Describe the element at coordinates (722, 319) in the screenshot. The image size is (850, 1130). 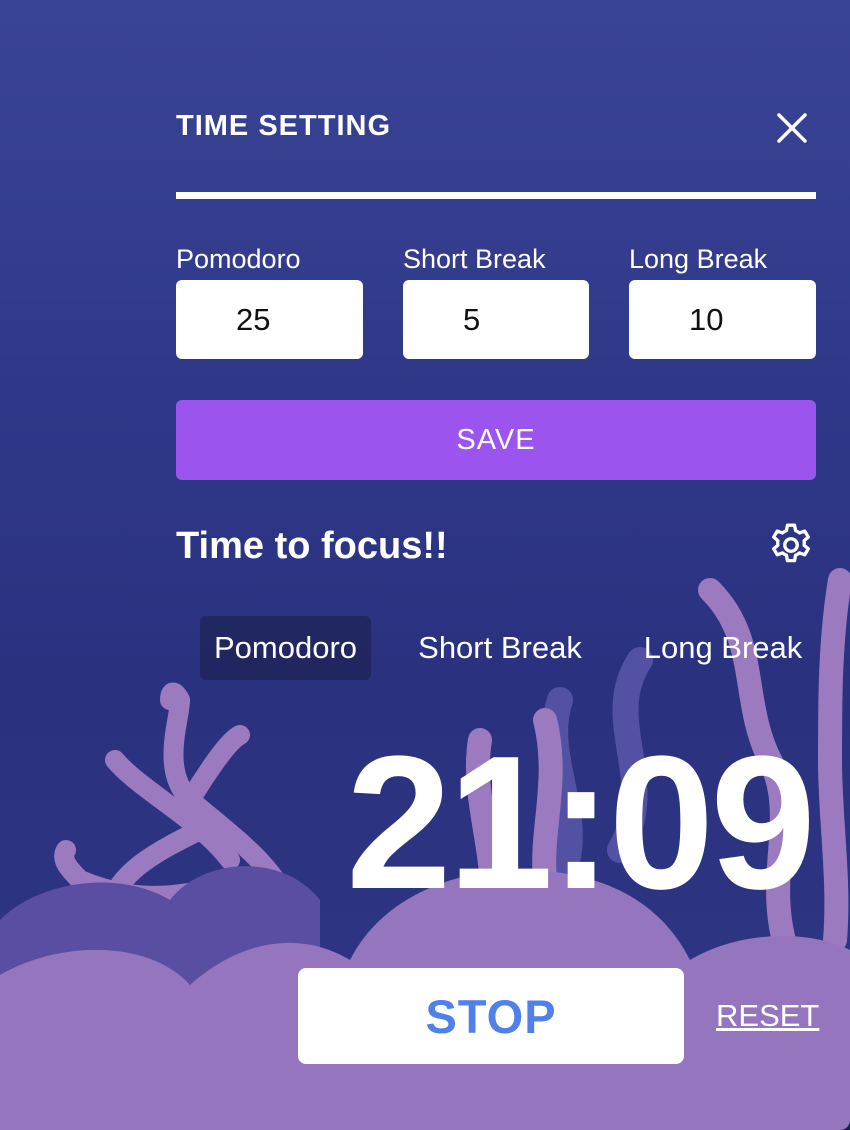
I see `long-break-minutes-input` at that location.